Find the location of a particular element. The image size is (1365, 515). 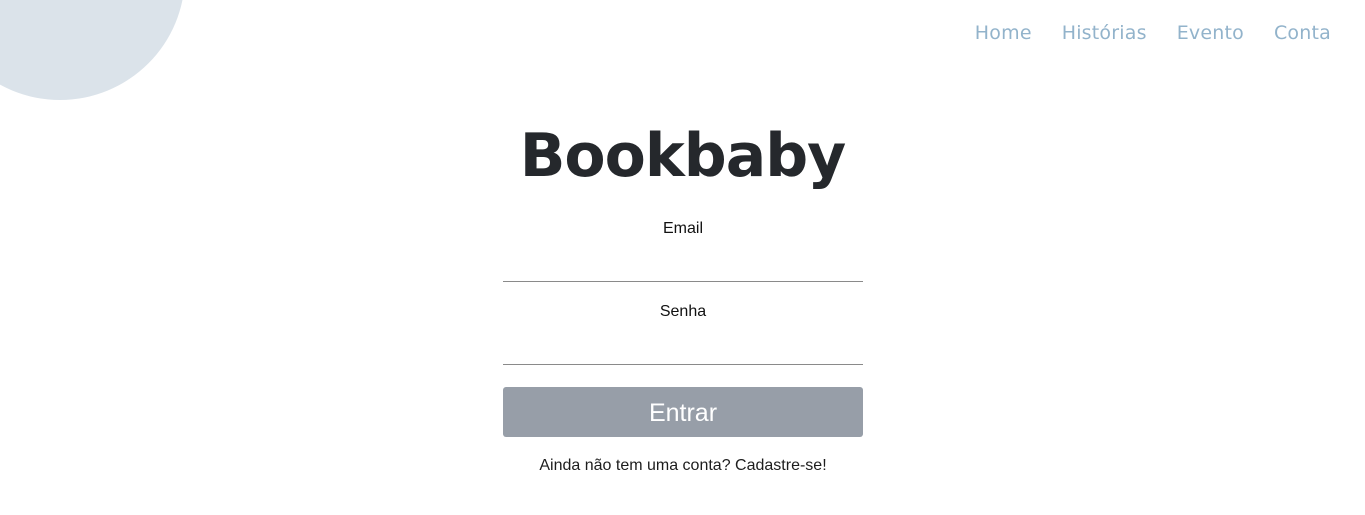

password-label: Senha is located at coordinates (683, 311).